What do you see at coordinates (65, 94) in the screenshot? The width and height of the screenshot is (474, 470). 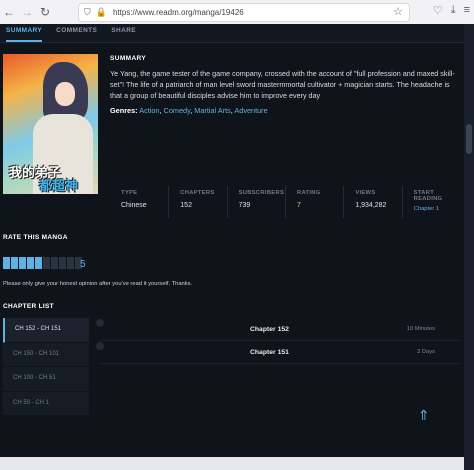 I see `cover-art-face` at bounding box center [65, 94].